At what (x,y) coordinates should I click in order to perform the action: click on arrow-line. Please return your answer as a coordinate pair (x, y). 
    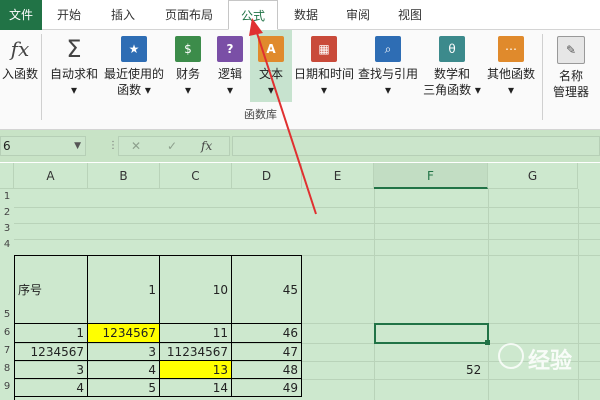
    Looking at the image, I should click on (286, 122).